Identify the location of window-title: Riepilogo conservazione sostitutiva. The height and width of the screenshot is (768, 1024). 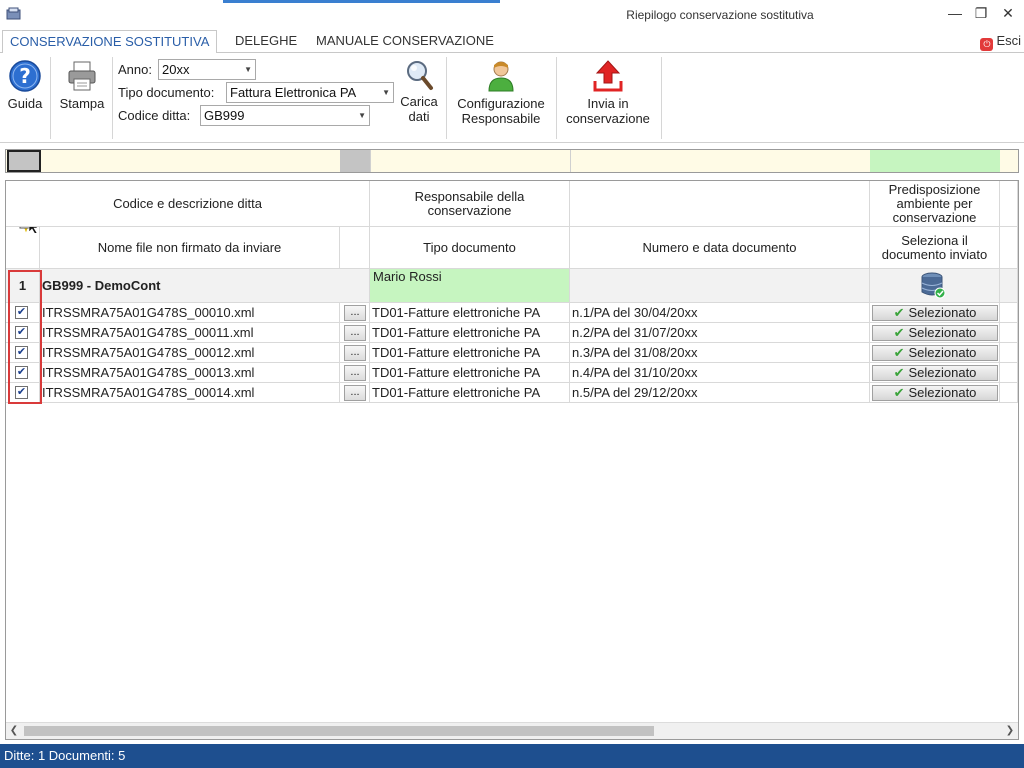
(720, 15).